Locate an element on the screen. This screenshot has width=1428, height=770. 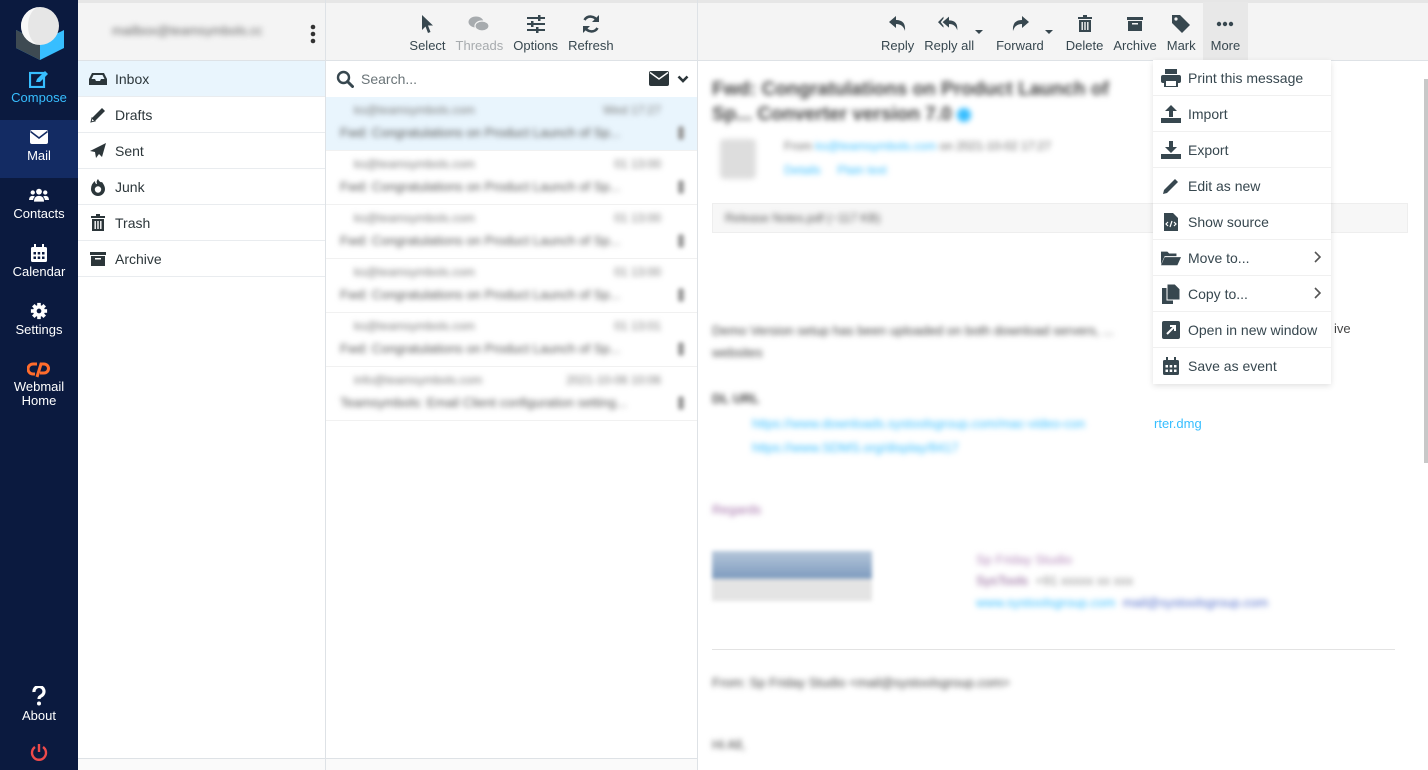
paper-plane-icon is located at coordinates (98, 150).